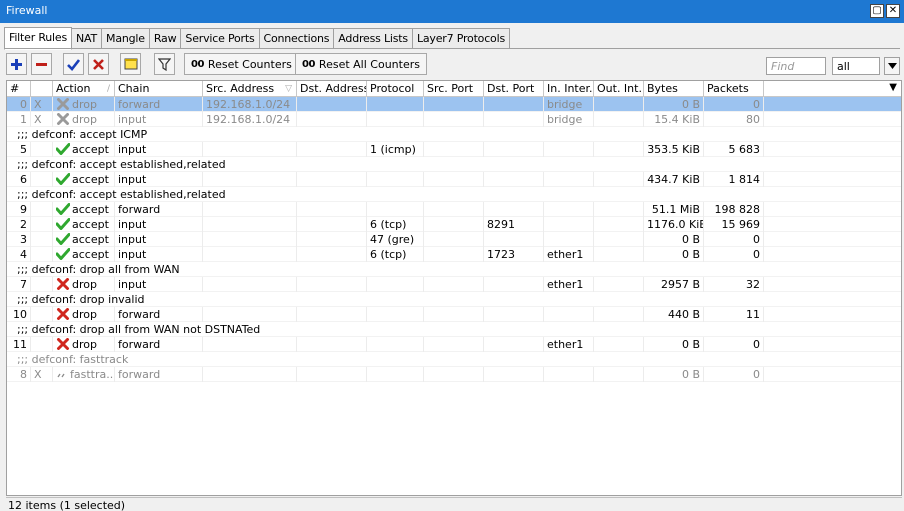 This screenshot has width=904, height=511. Describe the element at coordinates (454, 359) in the screenshot. I see `rule-comment-row: ;;; defconf: fasttrack` at that location.